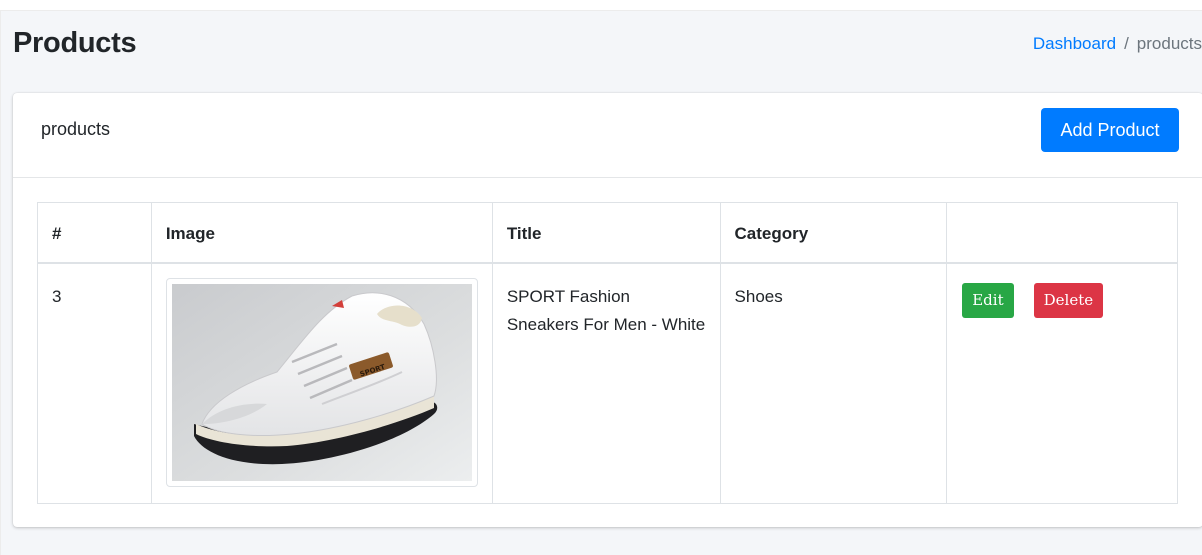 The image size is (1202, 555). I want to click on cell-image: SPORT, so click(321, 383).